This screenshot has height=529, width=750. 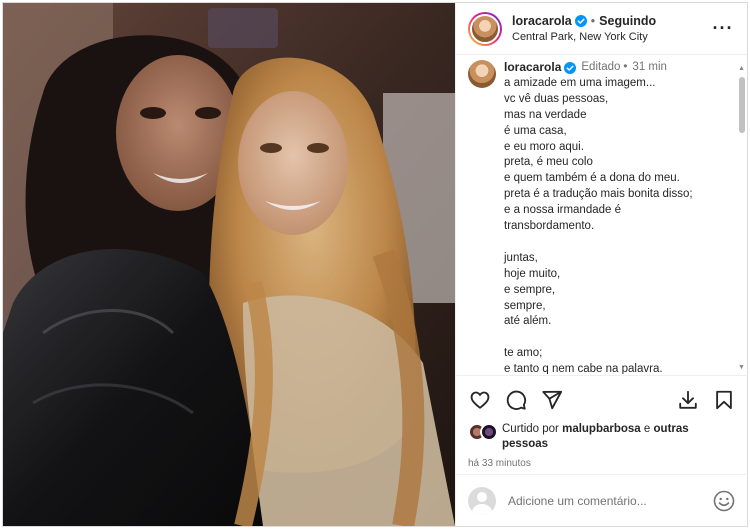 What do you see at coordinates (611, 37) in the screenshot?
I see `post-location: Central Park, New York City` at bounding box center [611, 37].